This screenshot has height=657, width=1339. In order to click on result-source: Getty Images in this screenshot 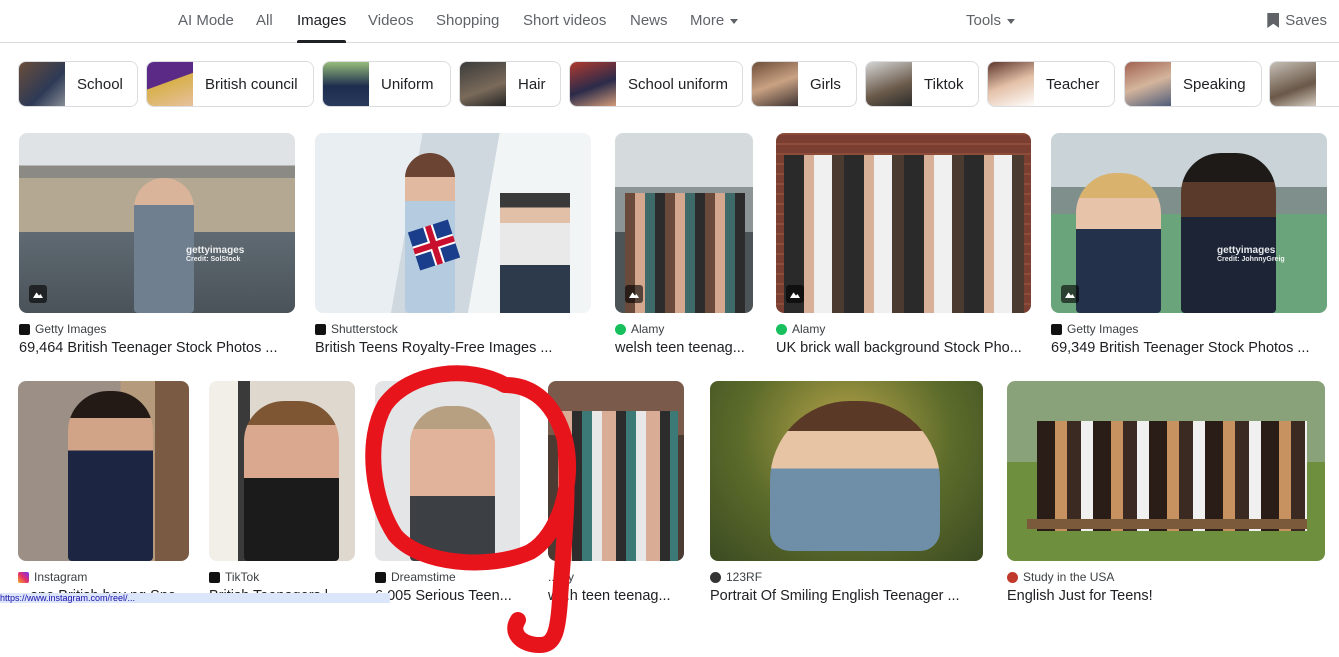, I will do `click(62, 329)`.